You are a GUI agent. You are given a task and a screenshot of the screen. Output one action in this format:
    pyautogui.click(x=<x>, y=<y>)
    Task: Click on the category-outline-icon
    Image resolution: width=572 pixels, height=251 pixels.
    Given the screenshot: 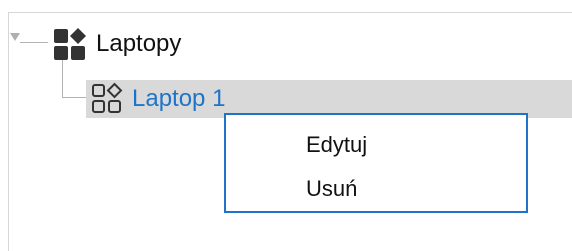 What is the action you would take?
    pyautogui.click(x=107, y=99)
    